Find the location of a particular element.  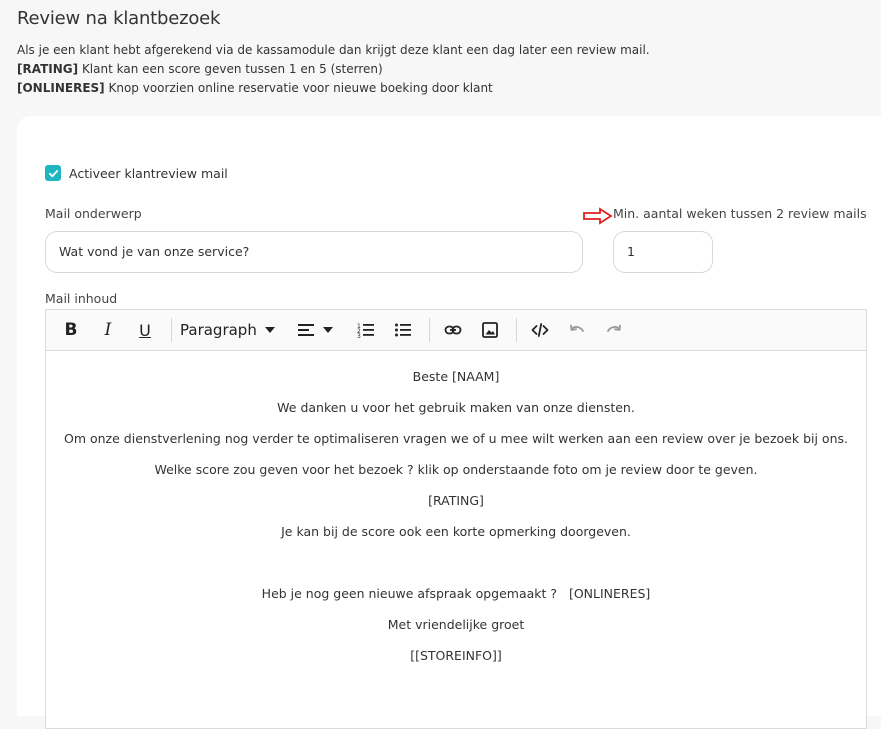

align-dropdown is located at coordinates (315, 330).